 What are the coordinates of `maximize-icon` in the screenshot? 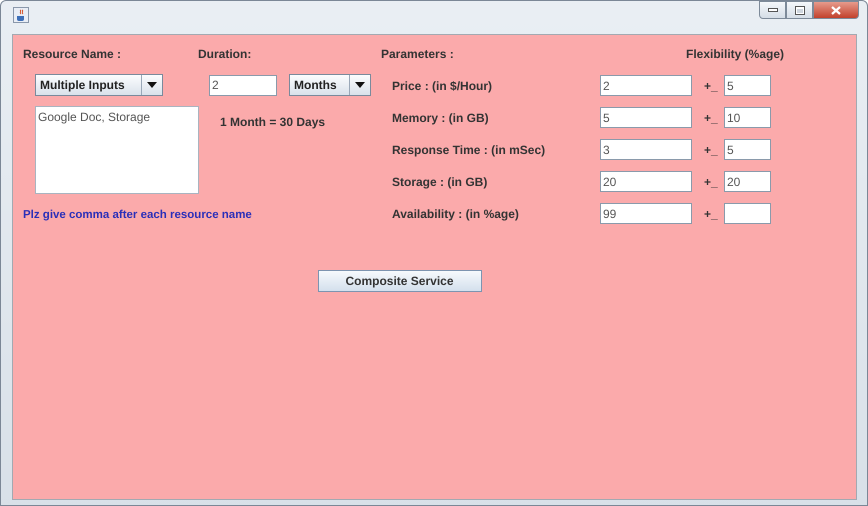 It's located at (799, 10).